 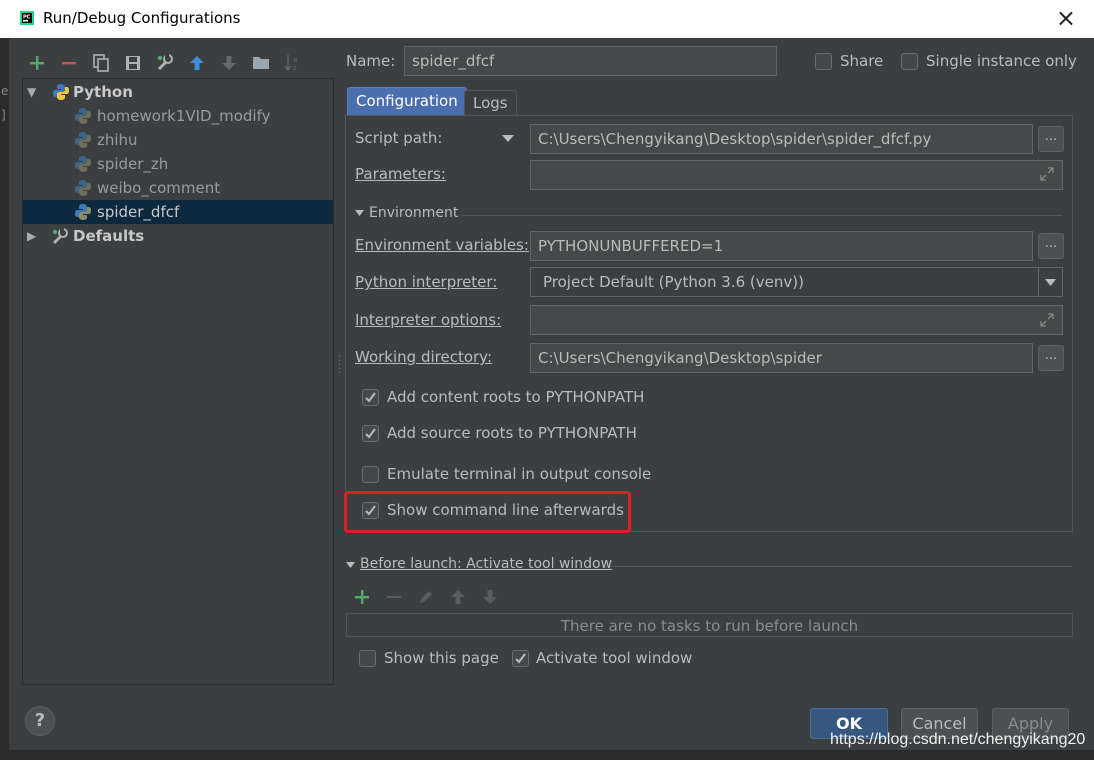 I want to click on expanded-arrow-icon: ▼, so click(x=31, y=92).